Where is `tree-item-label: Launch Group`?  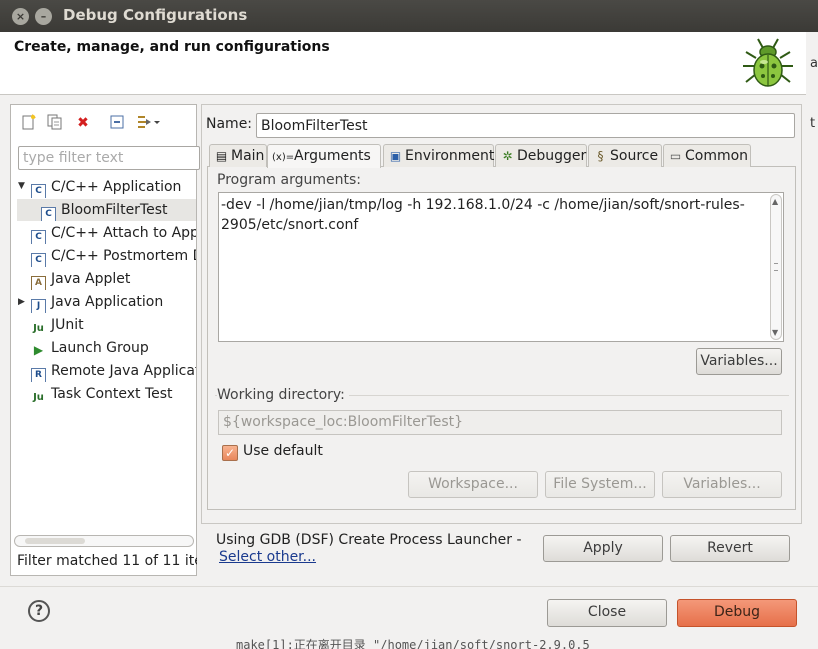
tree-item-label: Launch Group is located at coordinates (100, 348).